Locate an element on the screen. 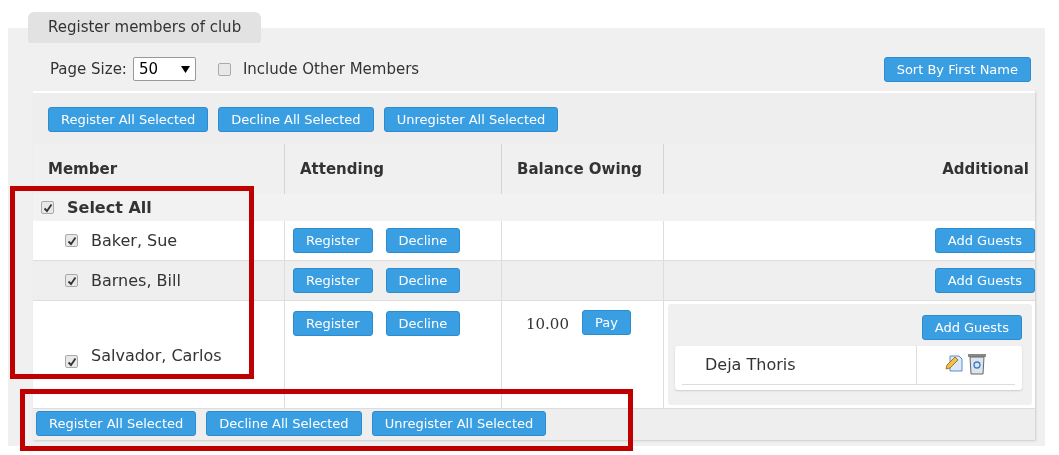 The image size is (1059, 455). column-header: Attending is located at coordinates (342, 169).